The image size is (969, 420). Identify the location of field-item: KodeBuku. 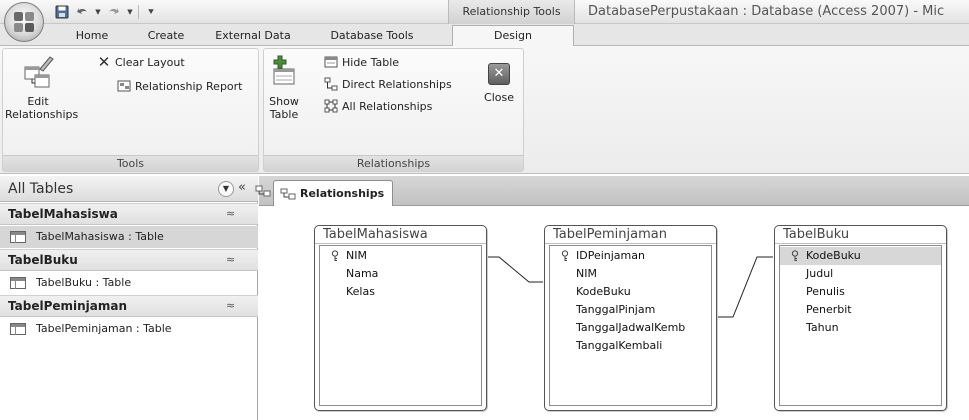
(630, 292).